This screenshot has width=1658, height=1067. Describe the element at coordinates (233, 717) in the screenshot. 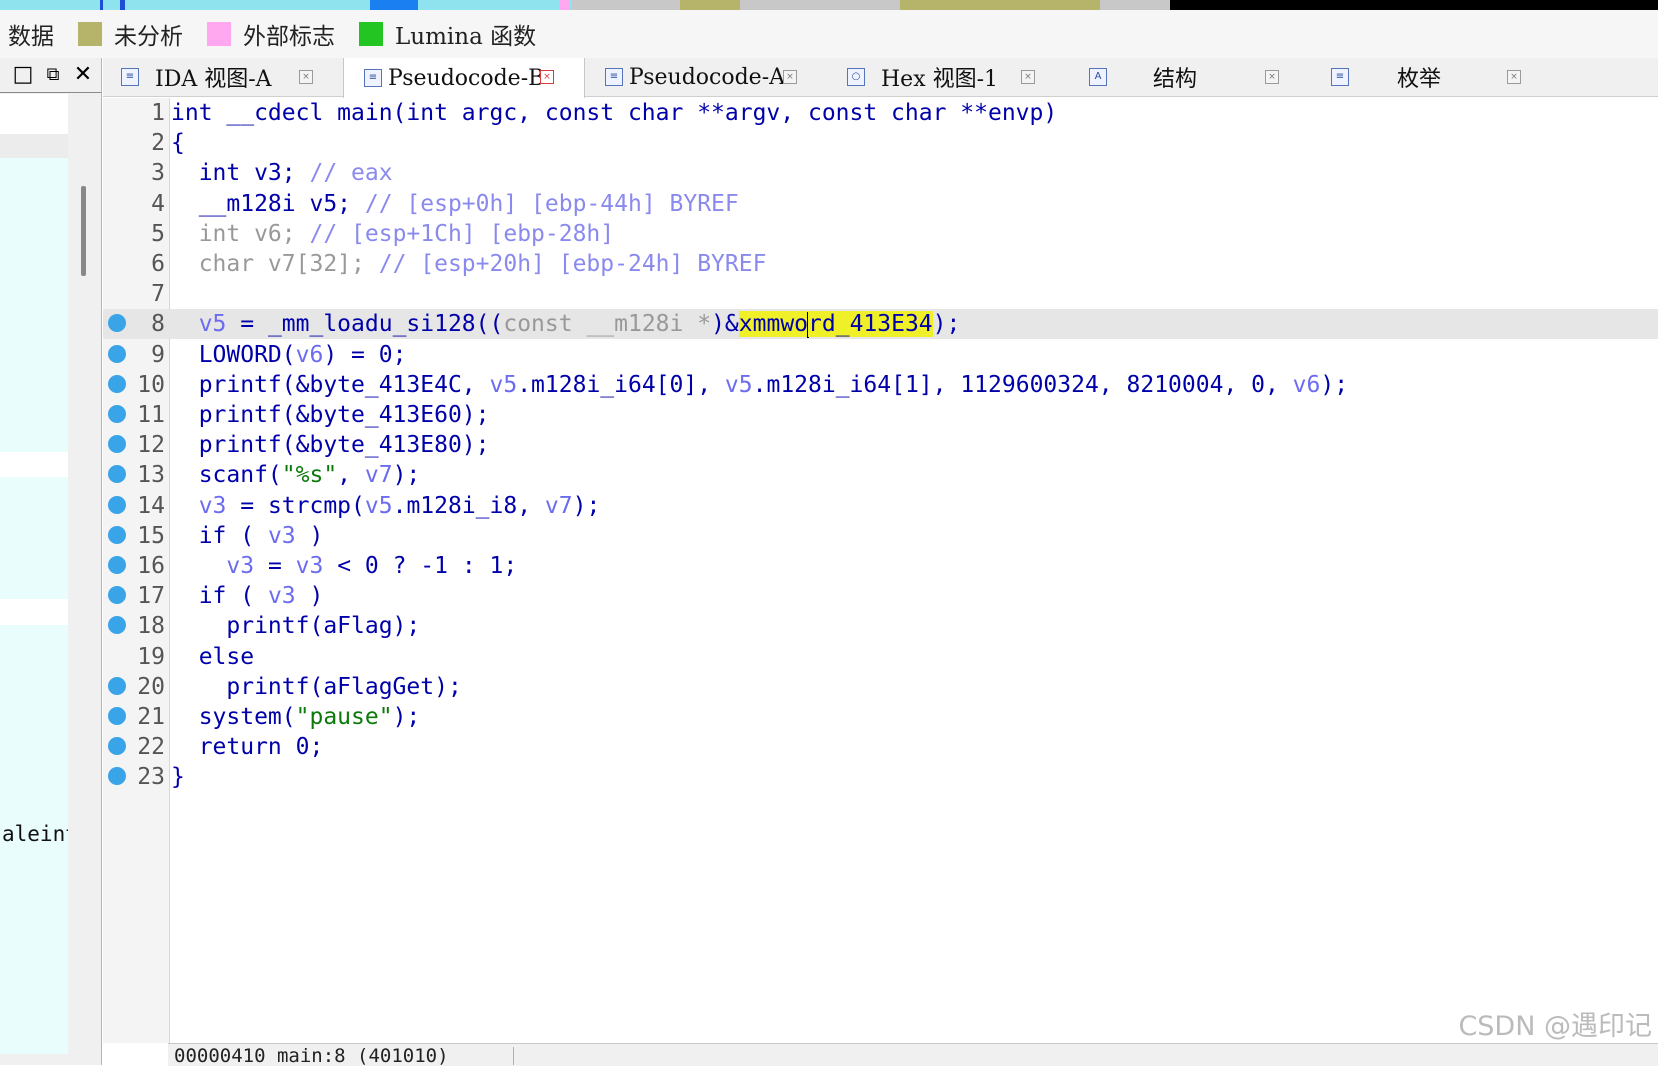

I see `code-token: system(` at that location.